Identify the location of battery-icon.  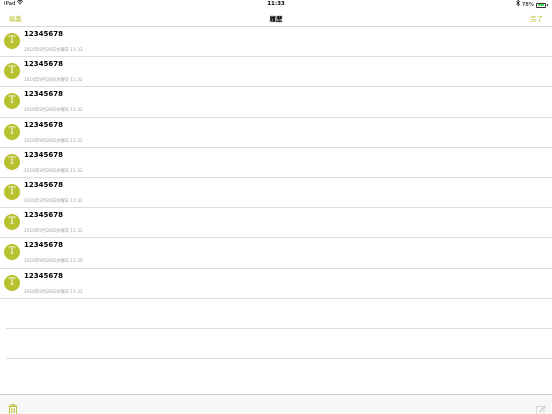
(541, 5).